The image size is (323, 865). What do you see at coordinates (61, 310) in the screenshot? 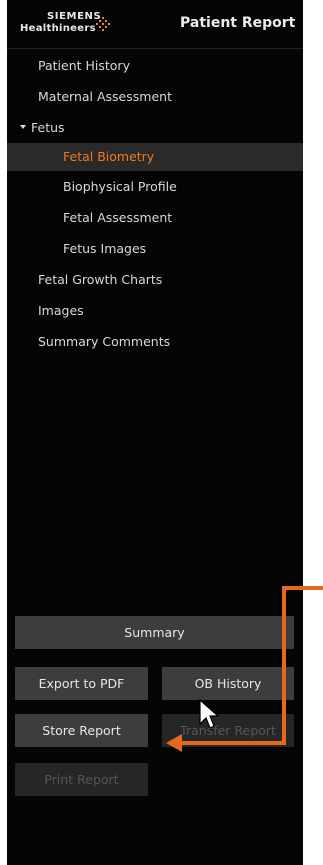
I see `nav-item-label: Images` at bounding box center [61, 310].